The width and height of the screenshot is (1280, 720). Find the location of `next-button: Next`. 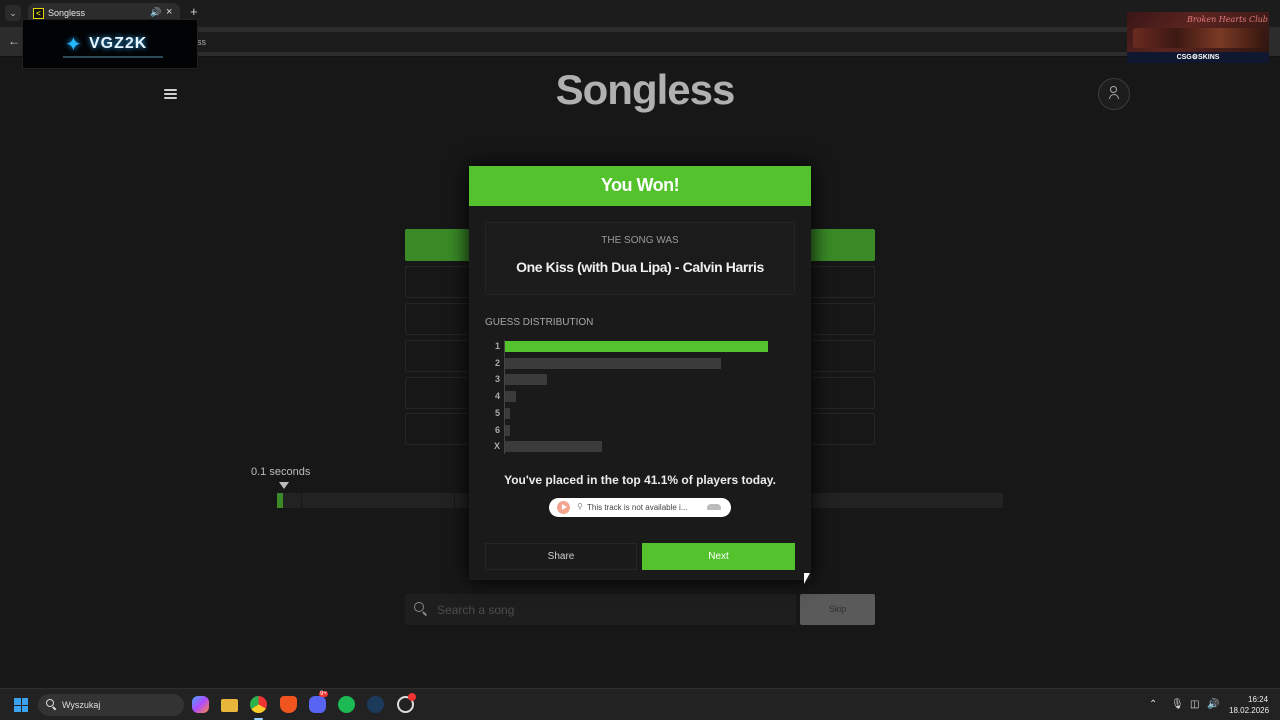

next-button: Next is located at coordinates (718, 556).